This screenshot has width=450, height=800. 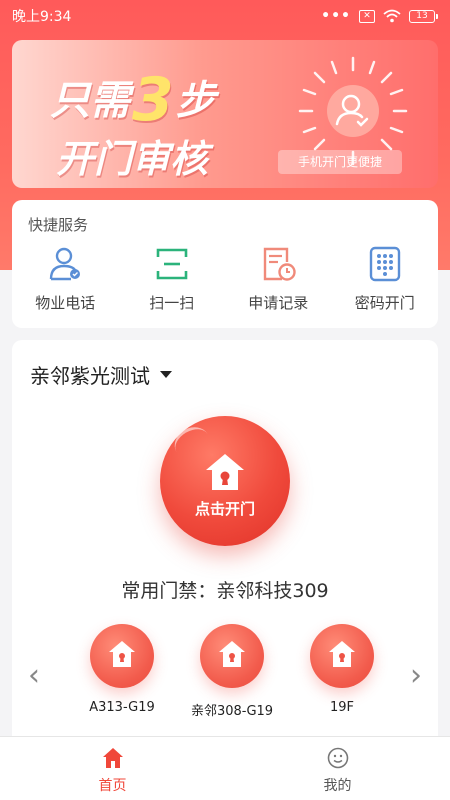 I want to click on banner-headline: 只需 3 步, so click(x=133, y=100).